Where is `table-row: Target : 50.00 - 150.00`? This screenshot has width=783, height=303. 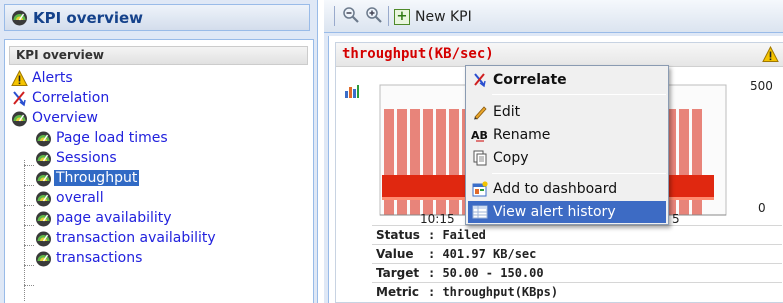 table-row: Target : 50.00 - 150.00 is located at coordinates (577, 273).